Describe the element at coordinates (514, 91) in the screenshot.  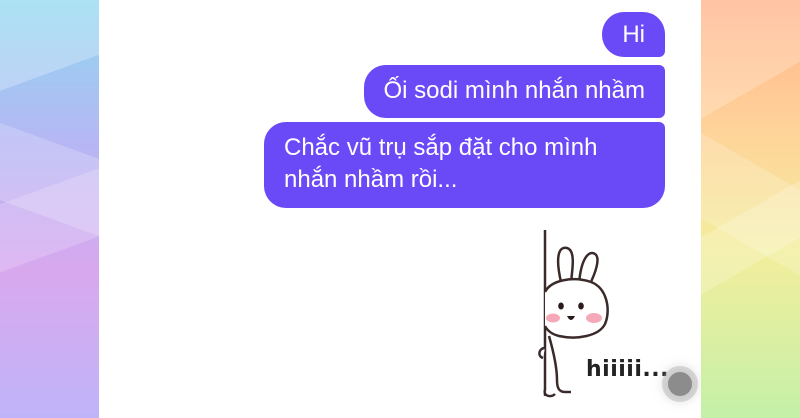
I see `message-bubble: Ối sodi mình nhắn nhầm` at that location.